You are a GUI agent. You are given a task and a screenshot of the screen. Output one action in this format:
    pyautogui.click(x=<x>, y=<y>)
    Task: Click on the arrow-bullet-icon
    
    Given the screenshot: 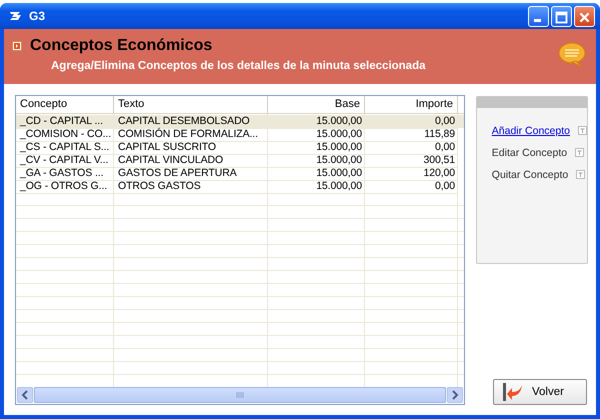 What is the action you would take?
    pyautogui.click(x=17, y=46)
    